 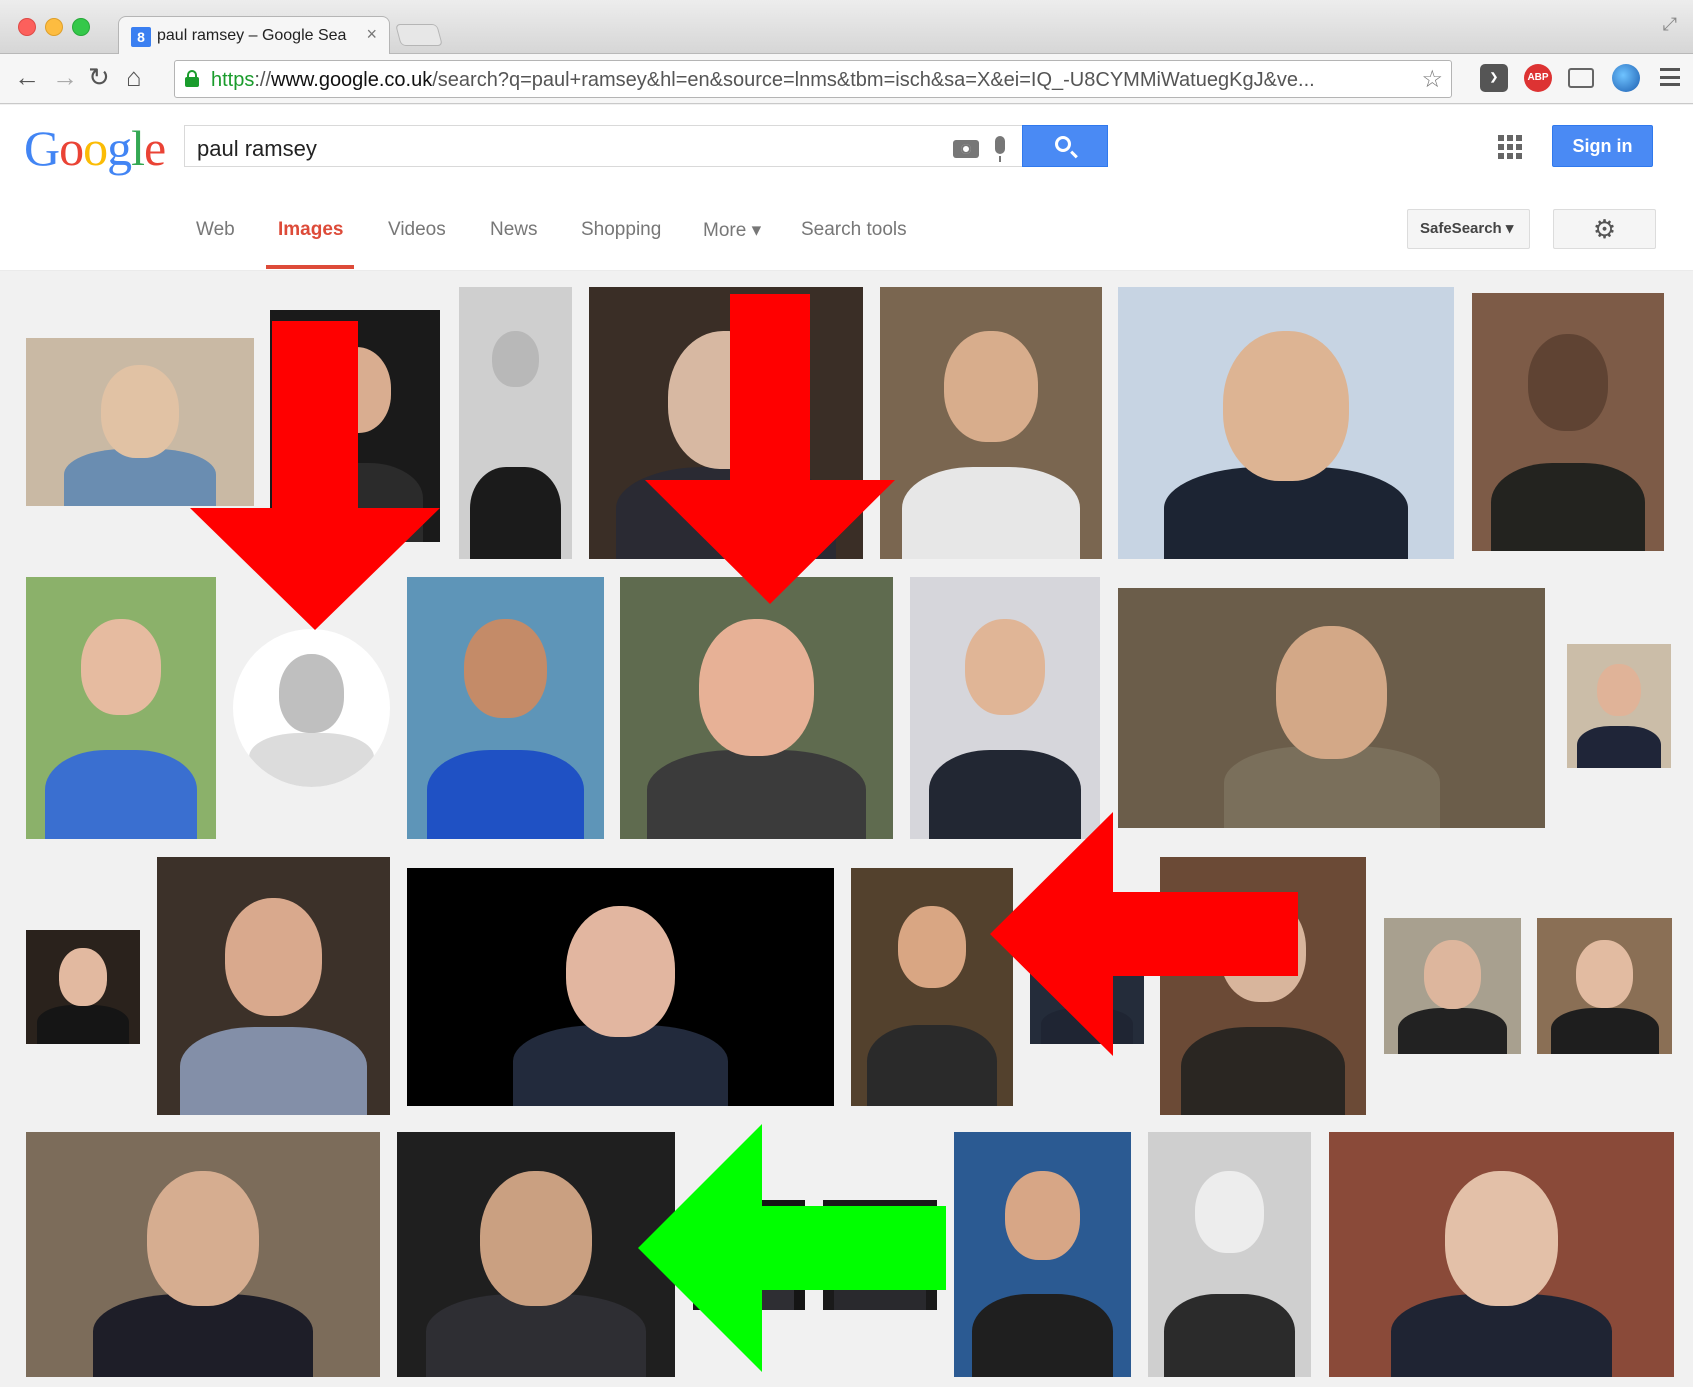 What do you see at coordinates (1432, 79) in the screenshot?
I see `bookmark-star-icon: ☆` at bounding box center [1432, 79].